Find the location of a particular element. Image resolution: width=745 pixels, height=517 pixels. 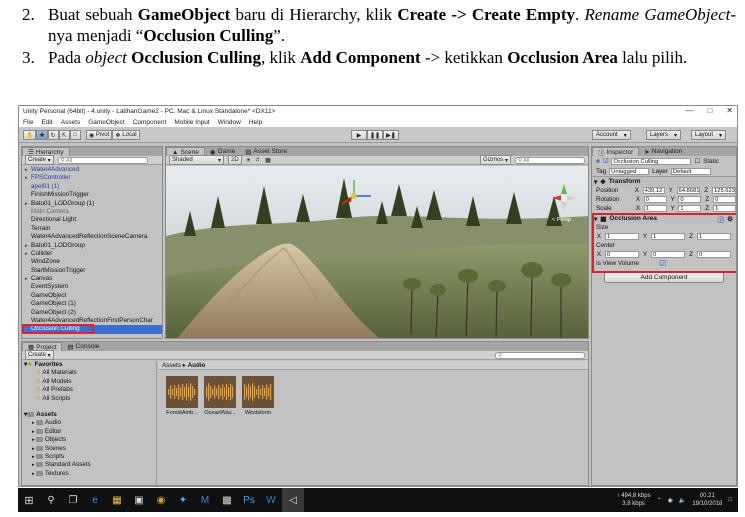

hierarchy-item: GameObject is located at coordinates (92, 296).